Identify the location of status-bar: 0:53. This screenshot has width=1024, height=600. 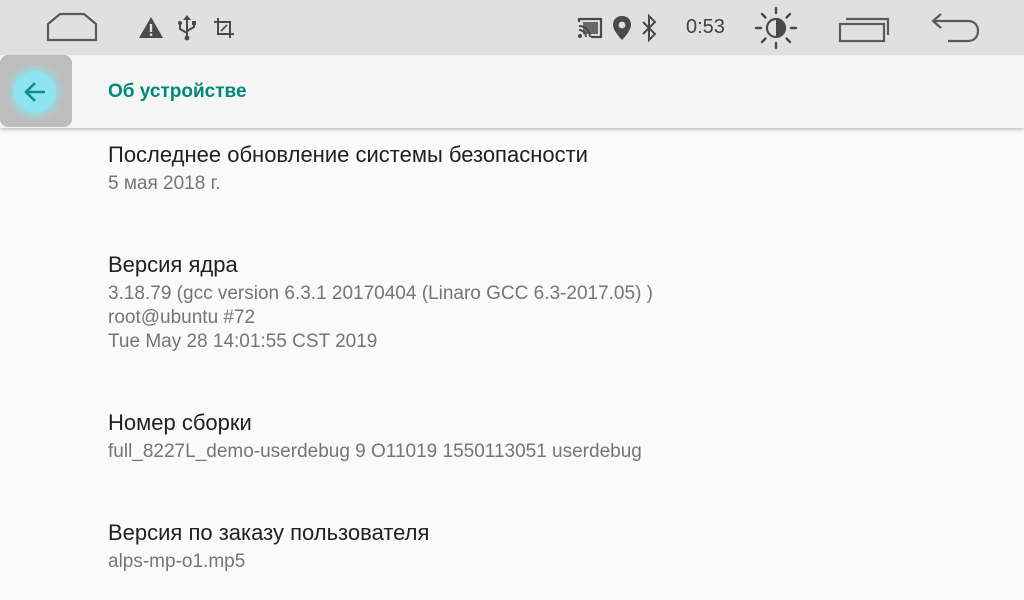
(512, 27).